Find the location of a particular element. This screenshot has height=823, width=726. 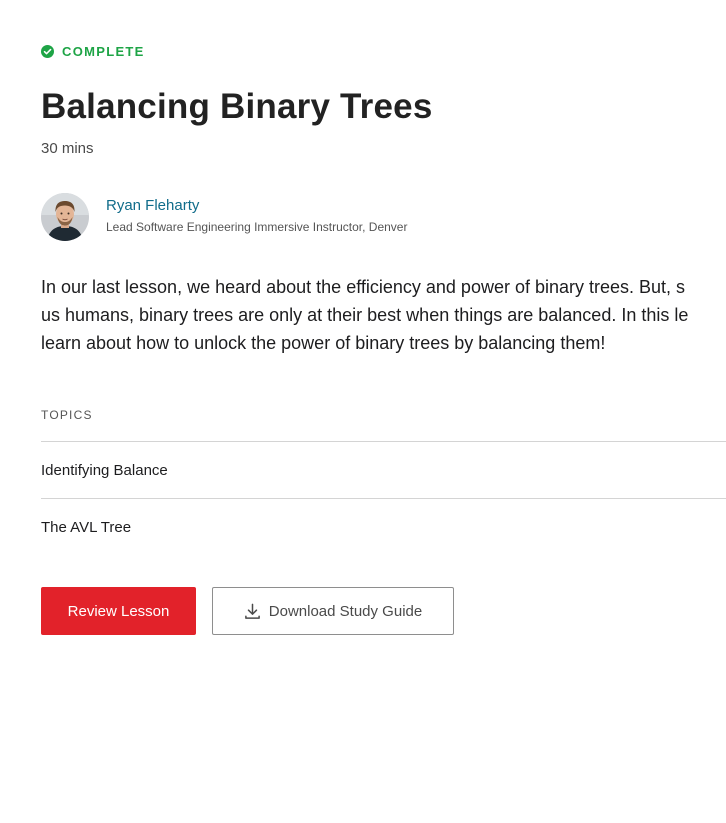

review-lesson-button: Review Lesson is located at coordinates (118, 611).